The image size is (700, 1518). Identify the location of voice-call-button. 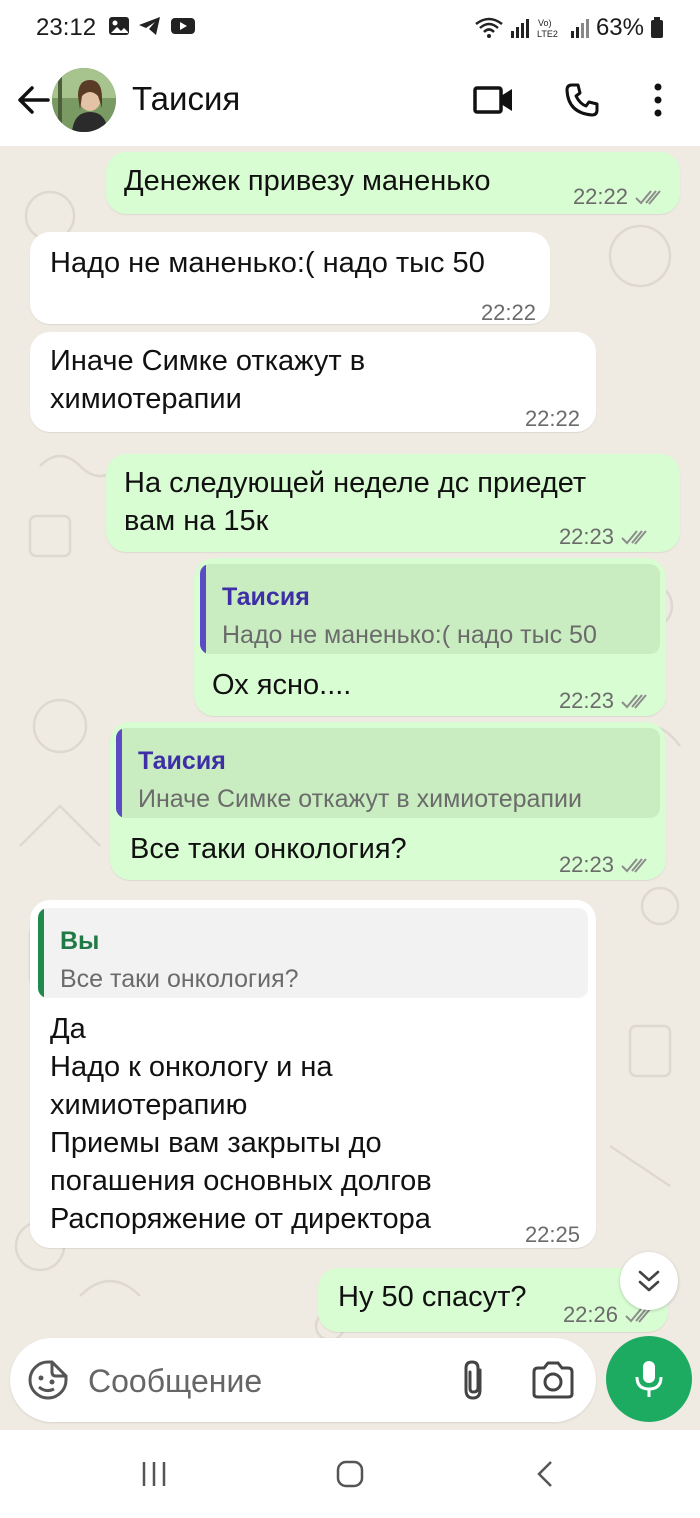
(582, 100).